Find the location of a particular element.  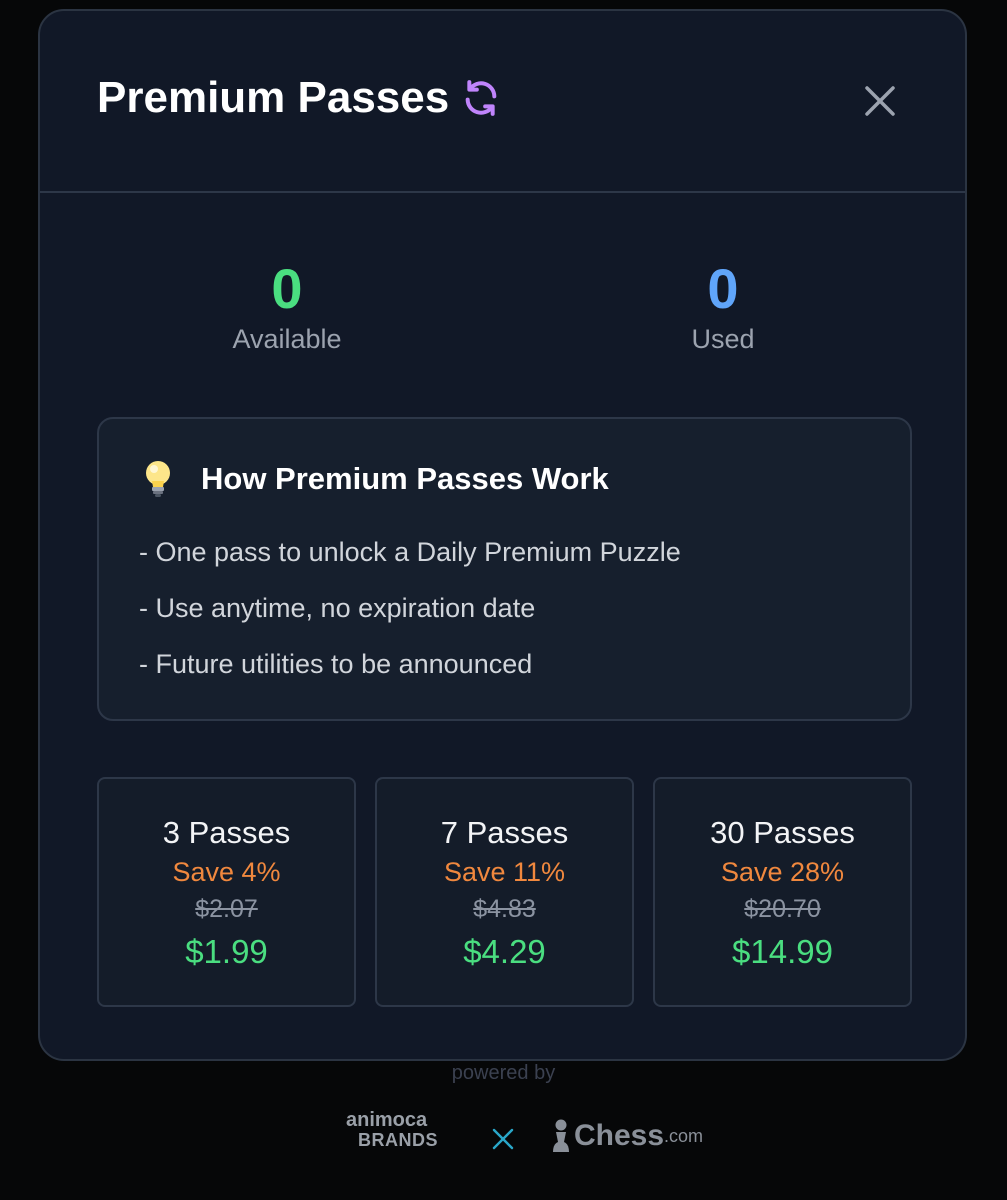

package-name: 7 Passes is located at coordinates (504, 832).